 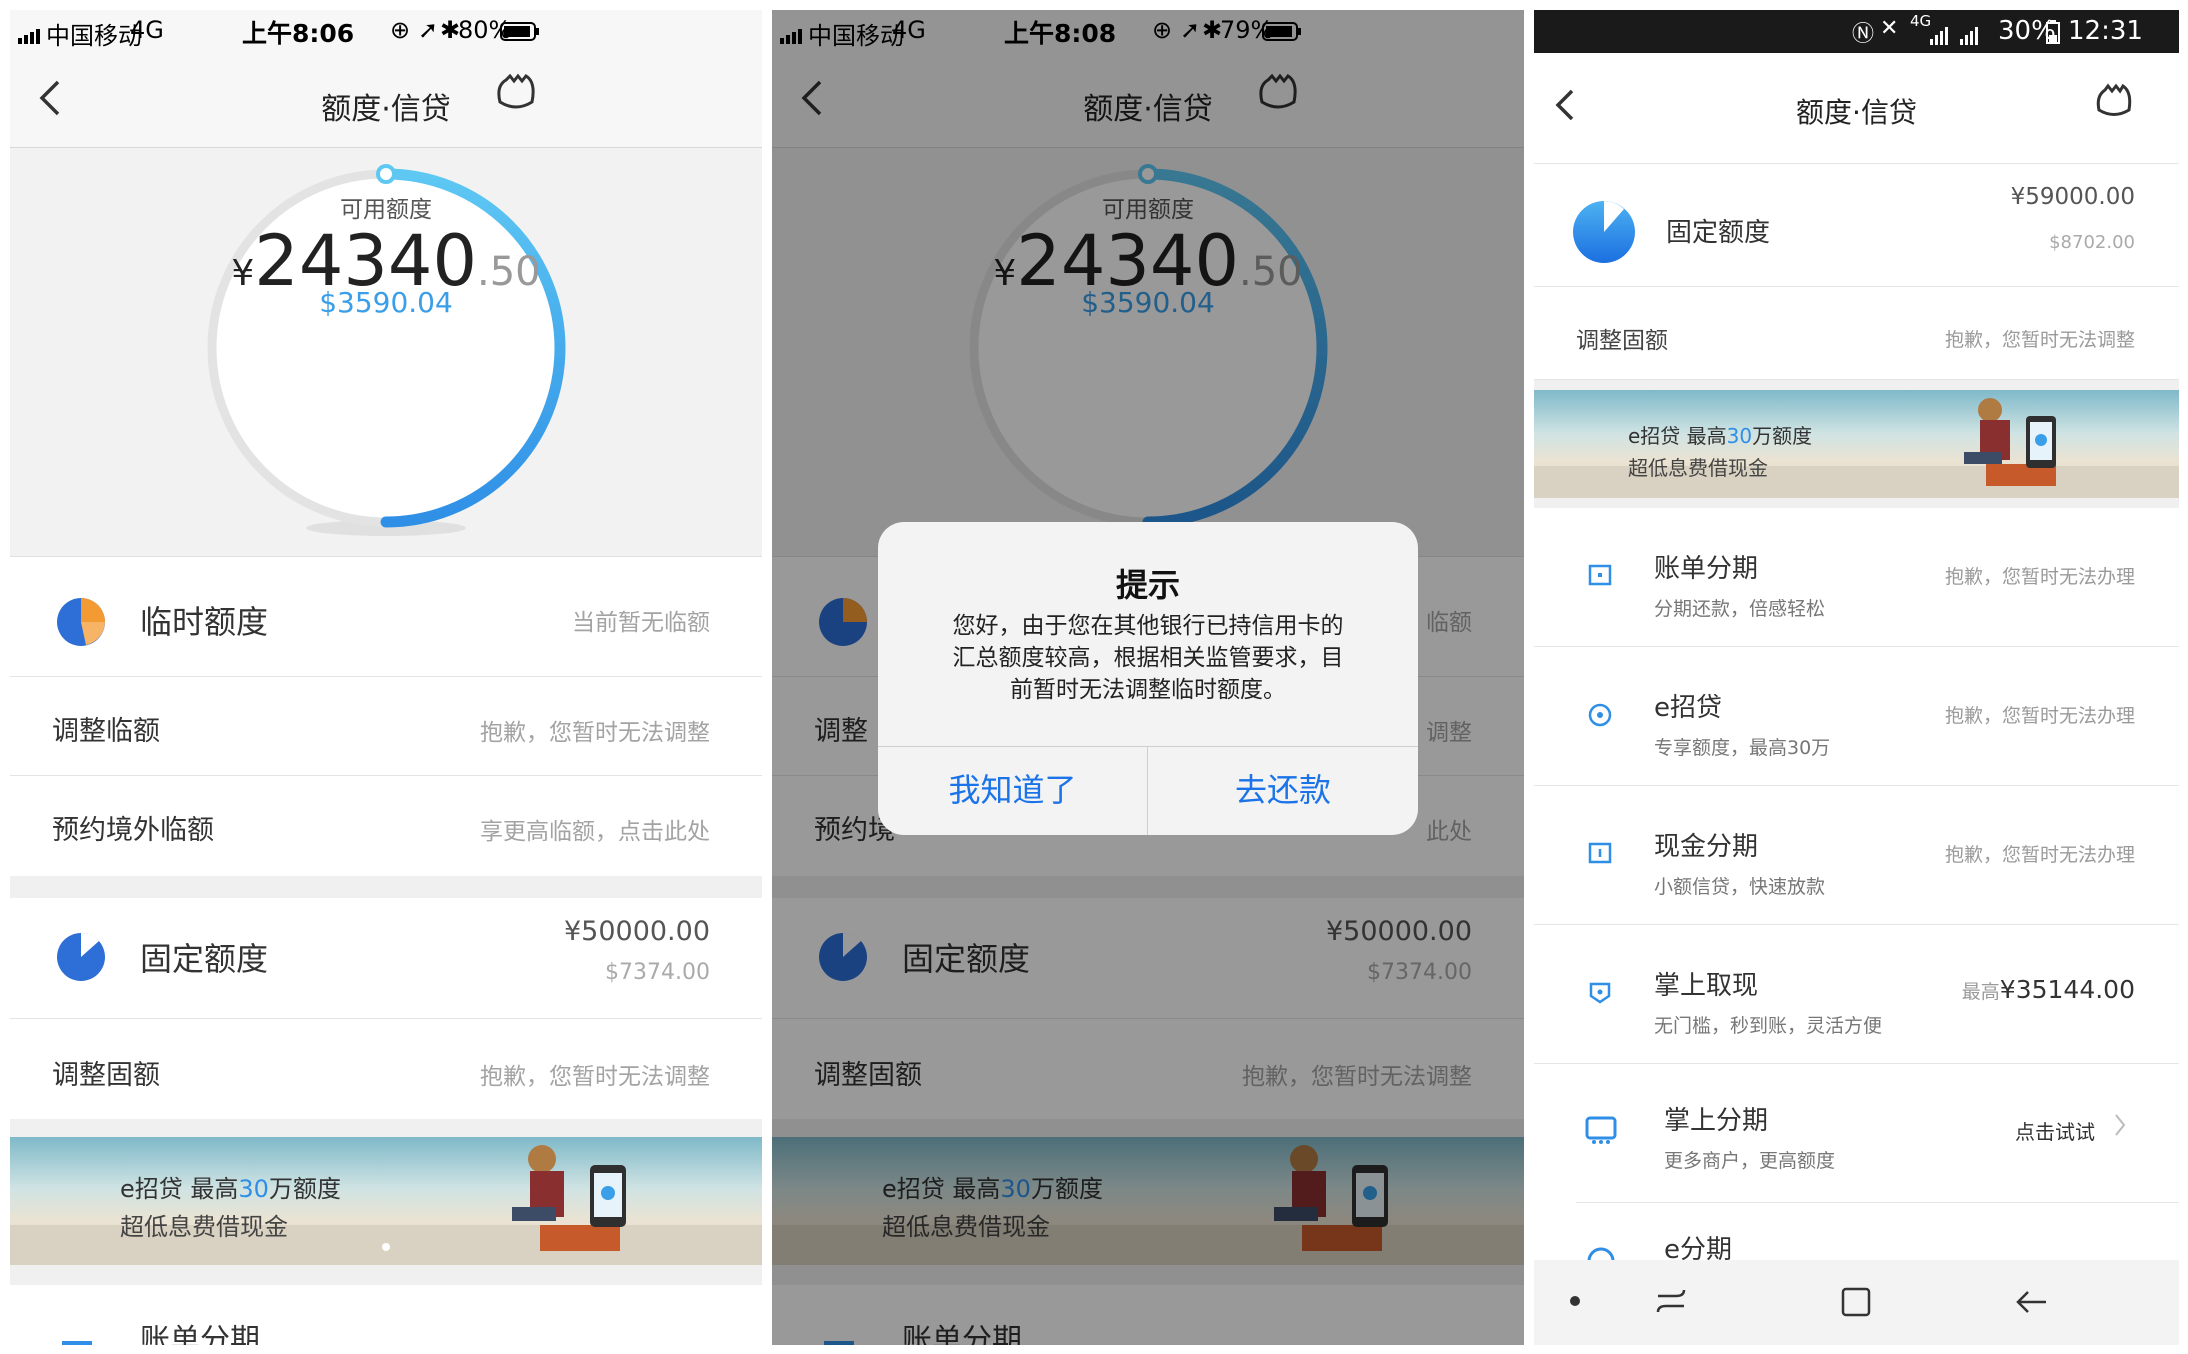 What do you see at coordinates (2048, 989) in the screenshot?
I see `item-hint: 最高¥35144.00` at bounding box center [2048, 989].